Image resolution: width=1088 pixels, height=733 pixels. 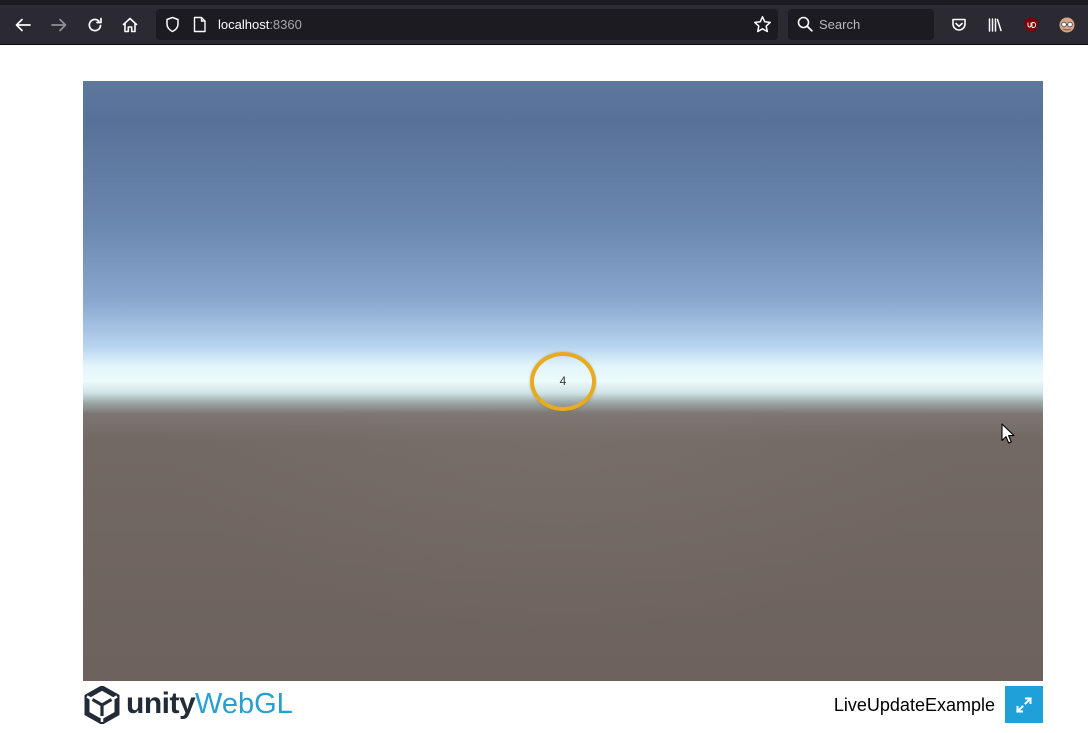 I want to click on url-host: localhost, so click(x=244, y=24).